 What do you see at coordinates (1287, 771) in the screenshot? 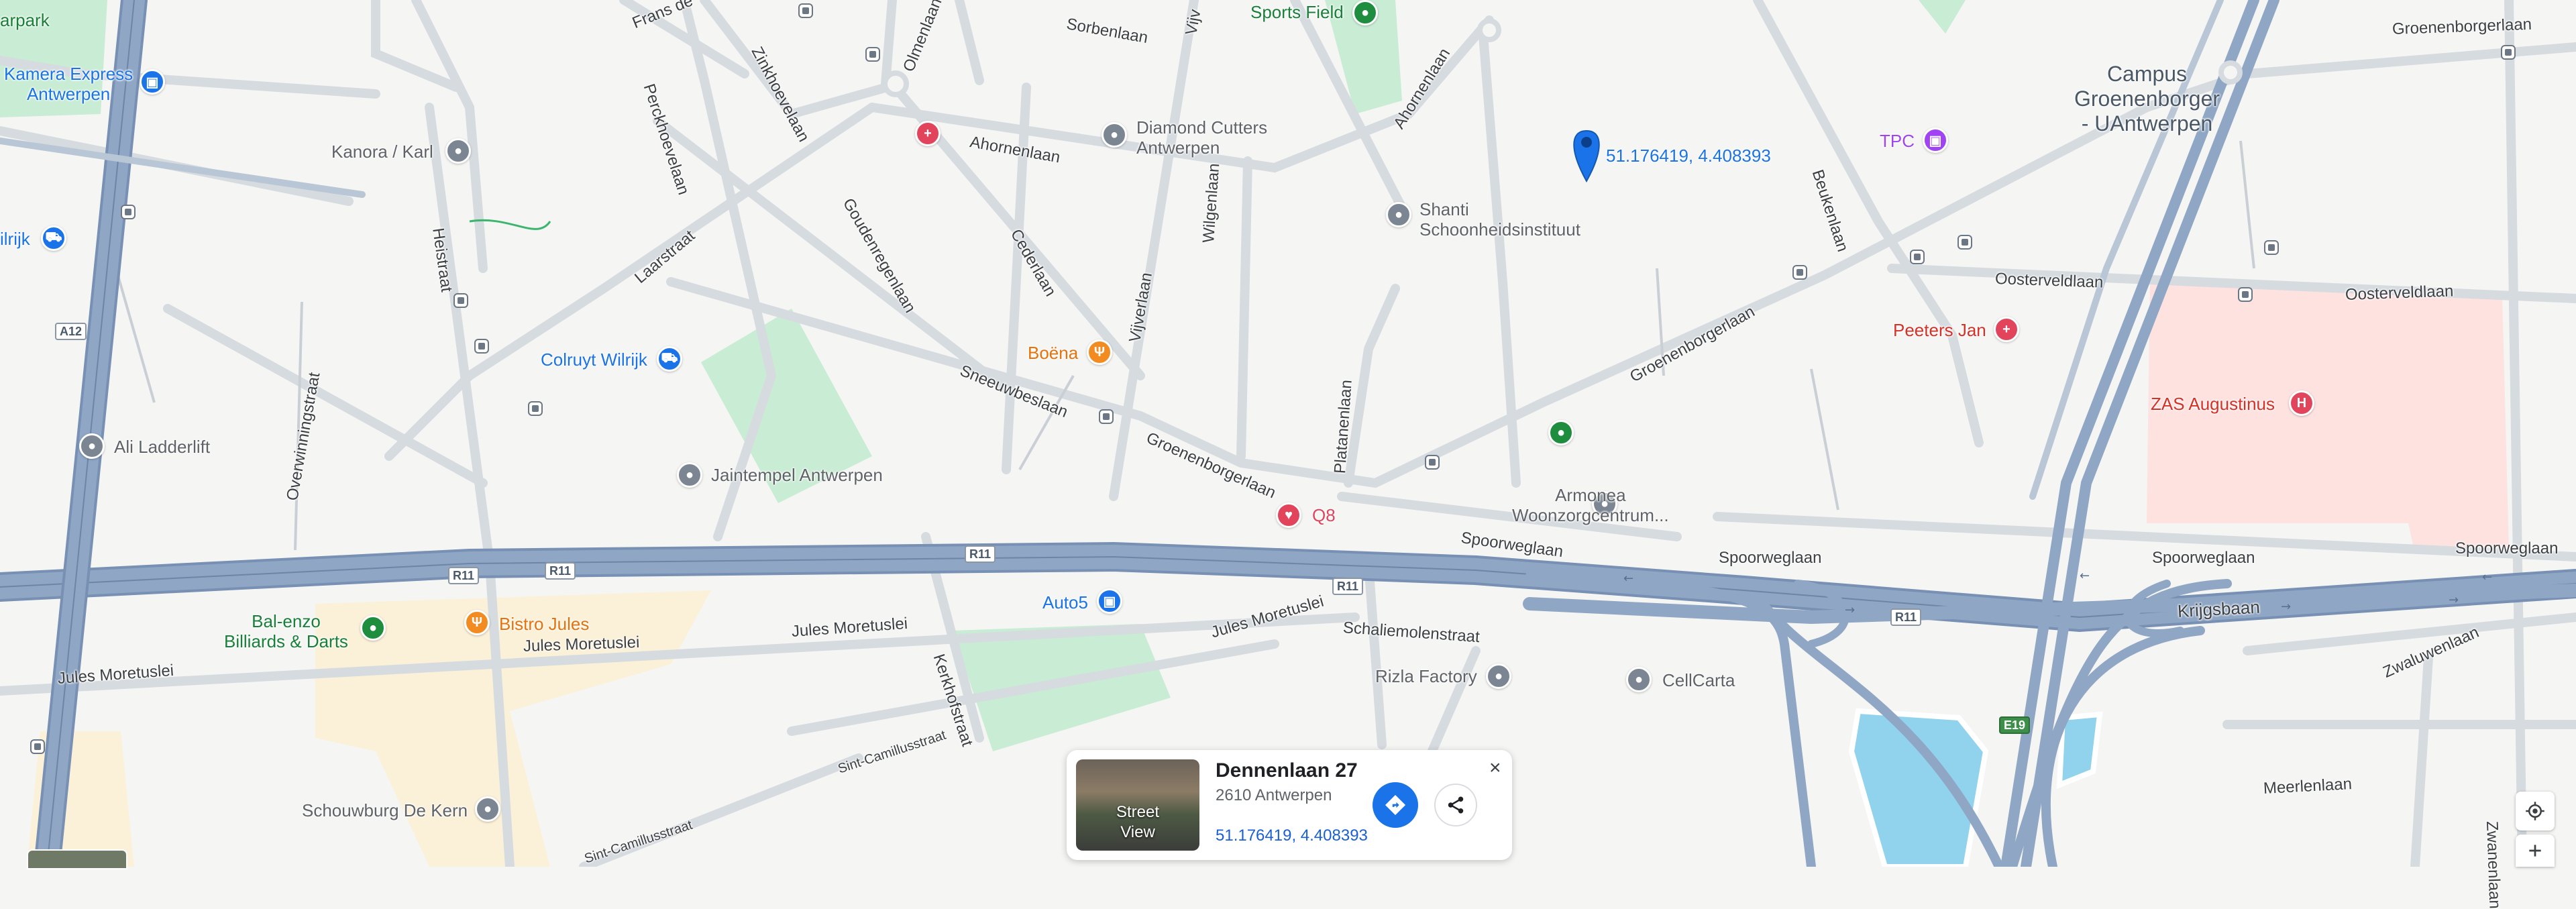
I see `place-title: Dennenlaan 27` at bounding box center [1287, 771].